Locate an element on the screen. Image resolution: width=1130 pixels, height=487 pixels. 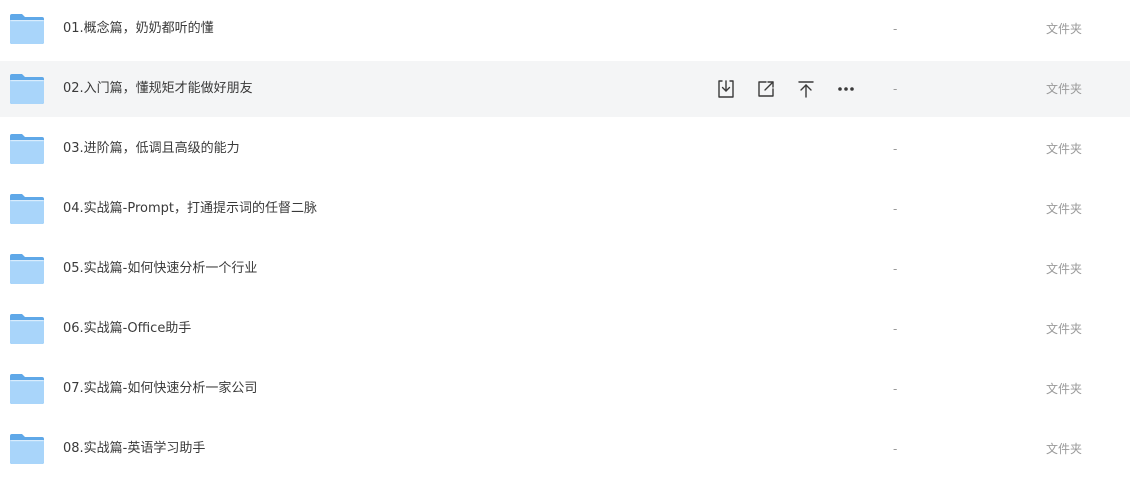
file-name: 04.实战篇-Prompt，打通提示词的任督二脉 is located at coordinates (190, 209).